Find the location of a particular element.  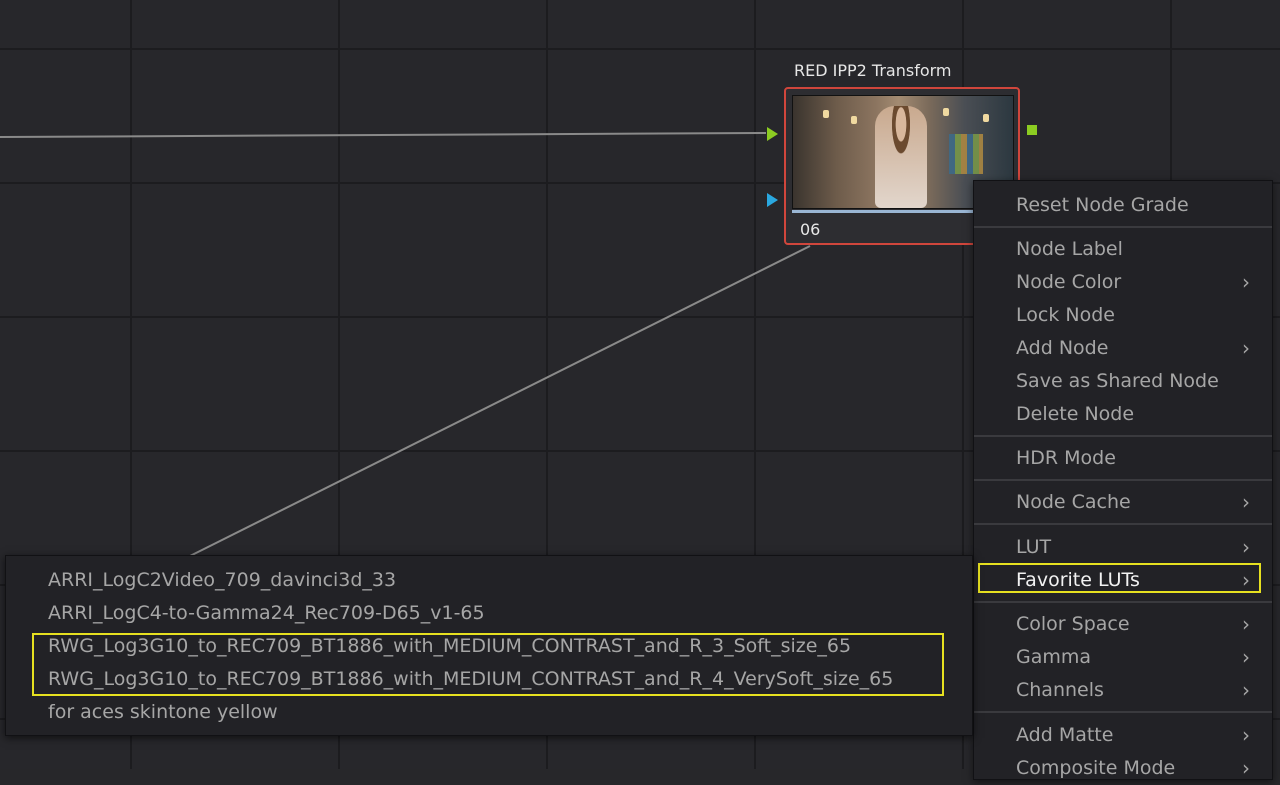

menu-item-lut: LUT › is located at coordinates (1123, 547).